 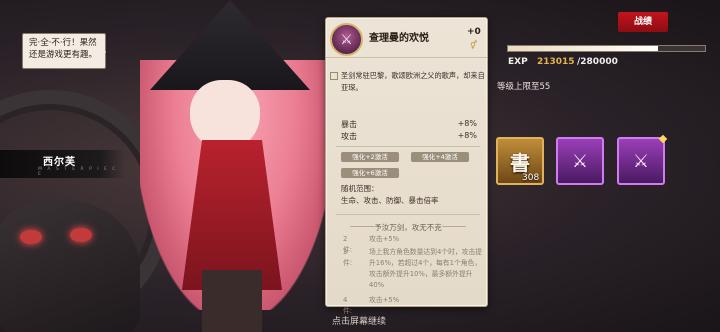 I want to click on item-card-header: ⚔ 查理曼的欢悦 +0 ⚥, so click(x=406, y=38).